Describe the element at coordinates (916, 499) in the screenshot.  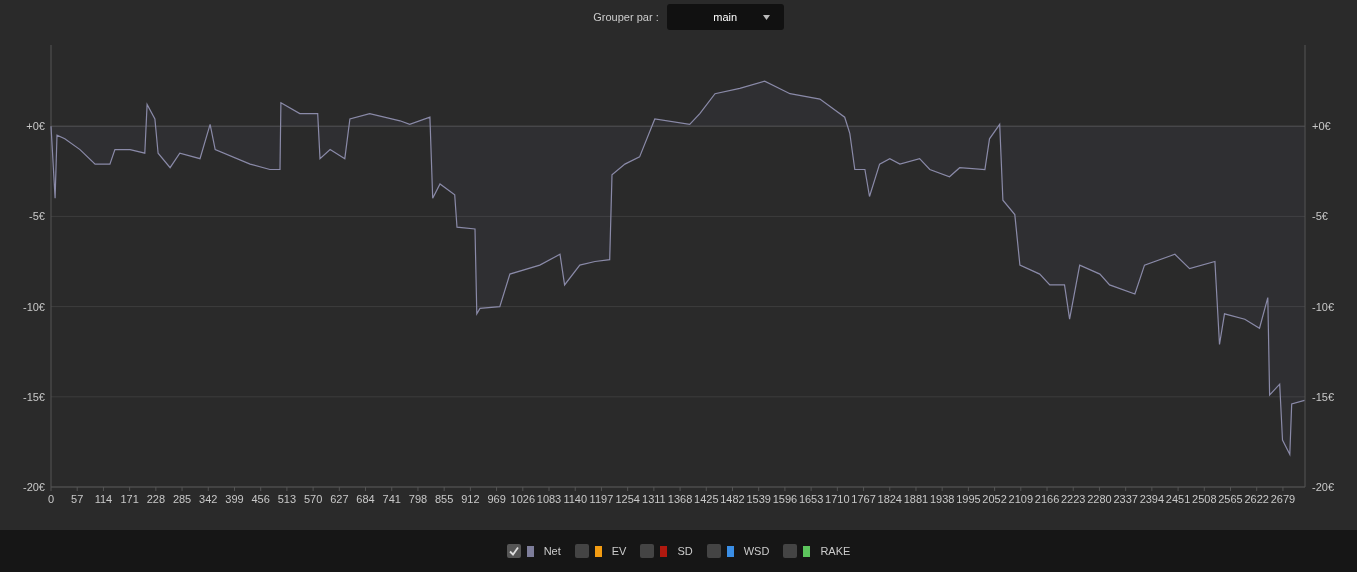
I see `x-tick-label: 1881` at that location.